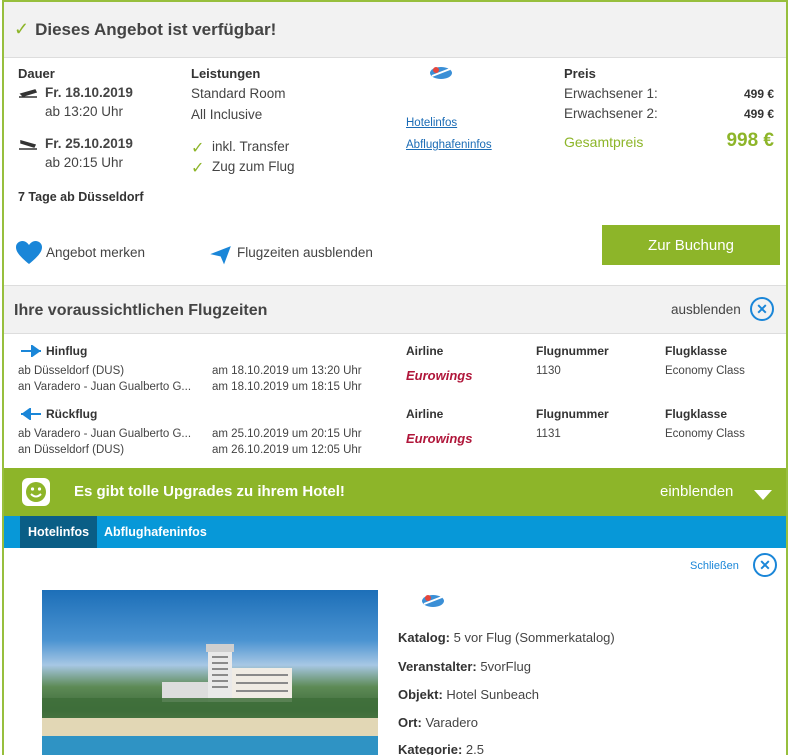 The width and height of the screenshot is (790, 755). I want to click on tab-abflughafeninfos: Abflughafeninfos, so click(155, 532).